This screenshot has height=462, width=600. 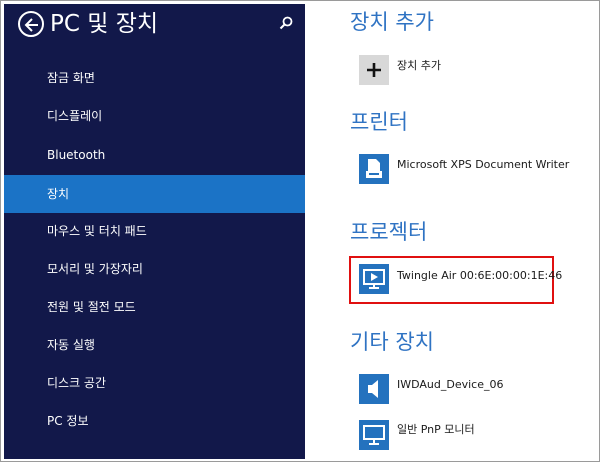 What do you see at coordinates (450, 384) in the screenshot?
I see `device-name: IWDAud_Device_06` at bounding box center [450, 384].